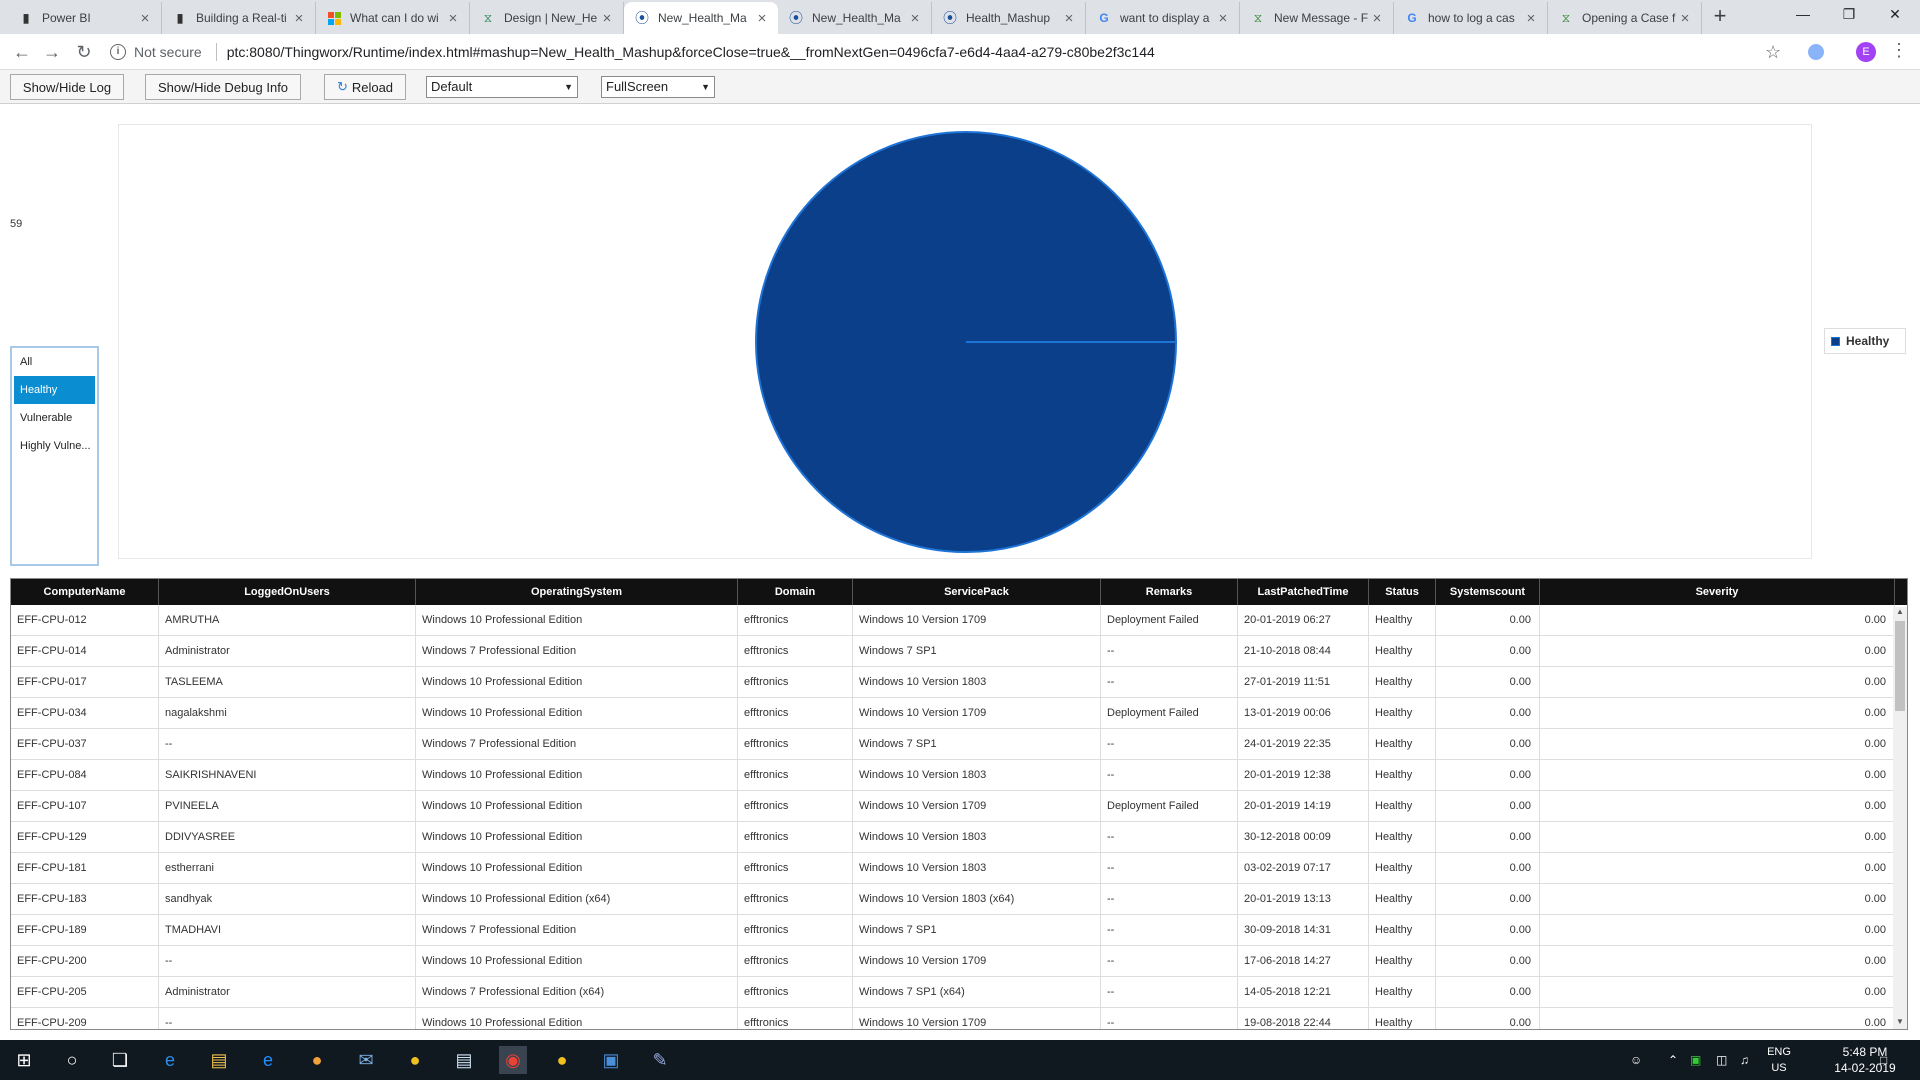 The height and width of the screenshot is (1080, 1920). Describe the element at coordinates (577, 592) in the screenshot. I see `column-header: OperatingSystem` at that location.